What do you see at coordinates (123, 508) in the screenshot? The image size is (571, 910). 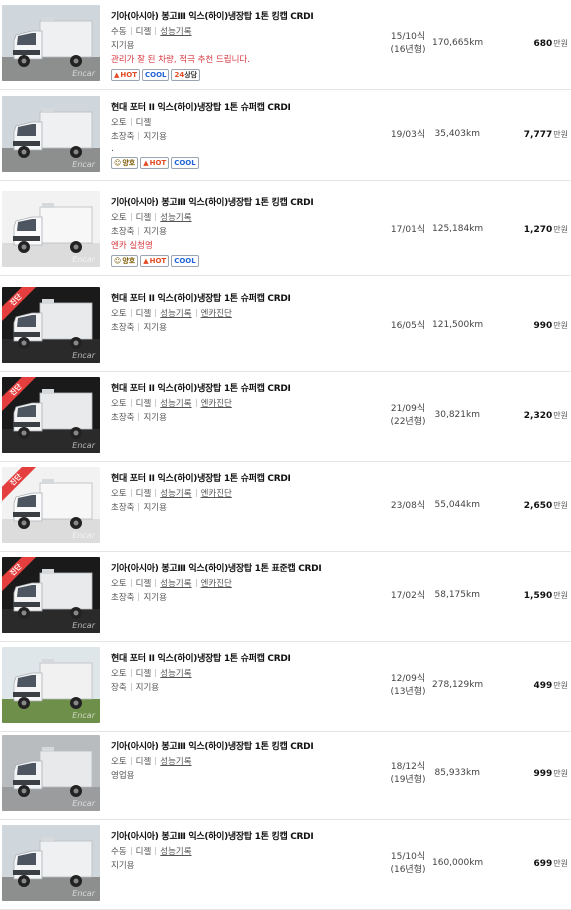 I see `usage-label: 초장축` at bounding box center [123, 508].